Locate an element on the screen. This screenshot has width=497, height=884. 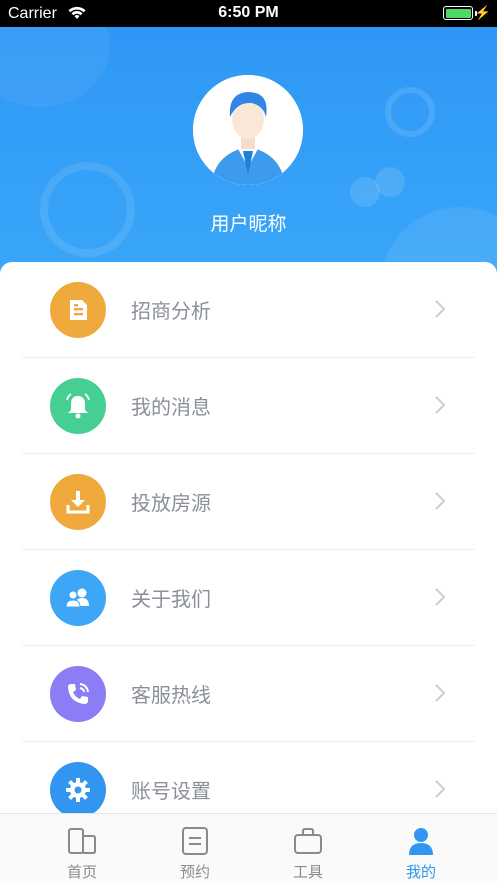
menu-item-label: 我的消息 is located at coordinates (171, 407).